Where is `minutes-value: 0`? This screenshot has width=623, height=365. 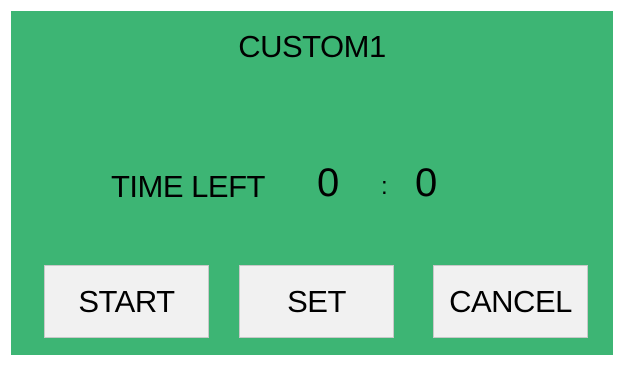 minutes-value: 0 is located at coordinates (328, 183).